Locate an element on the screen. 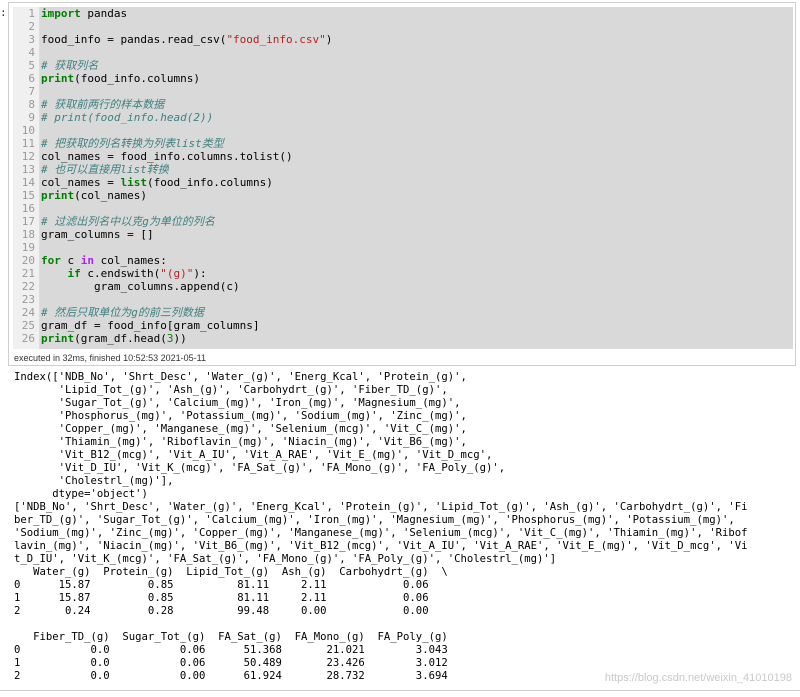  line-number: 18 is located at coordinates (28, 234).